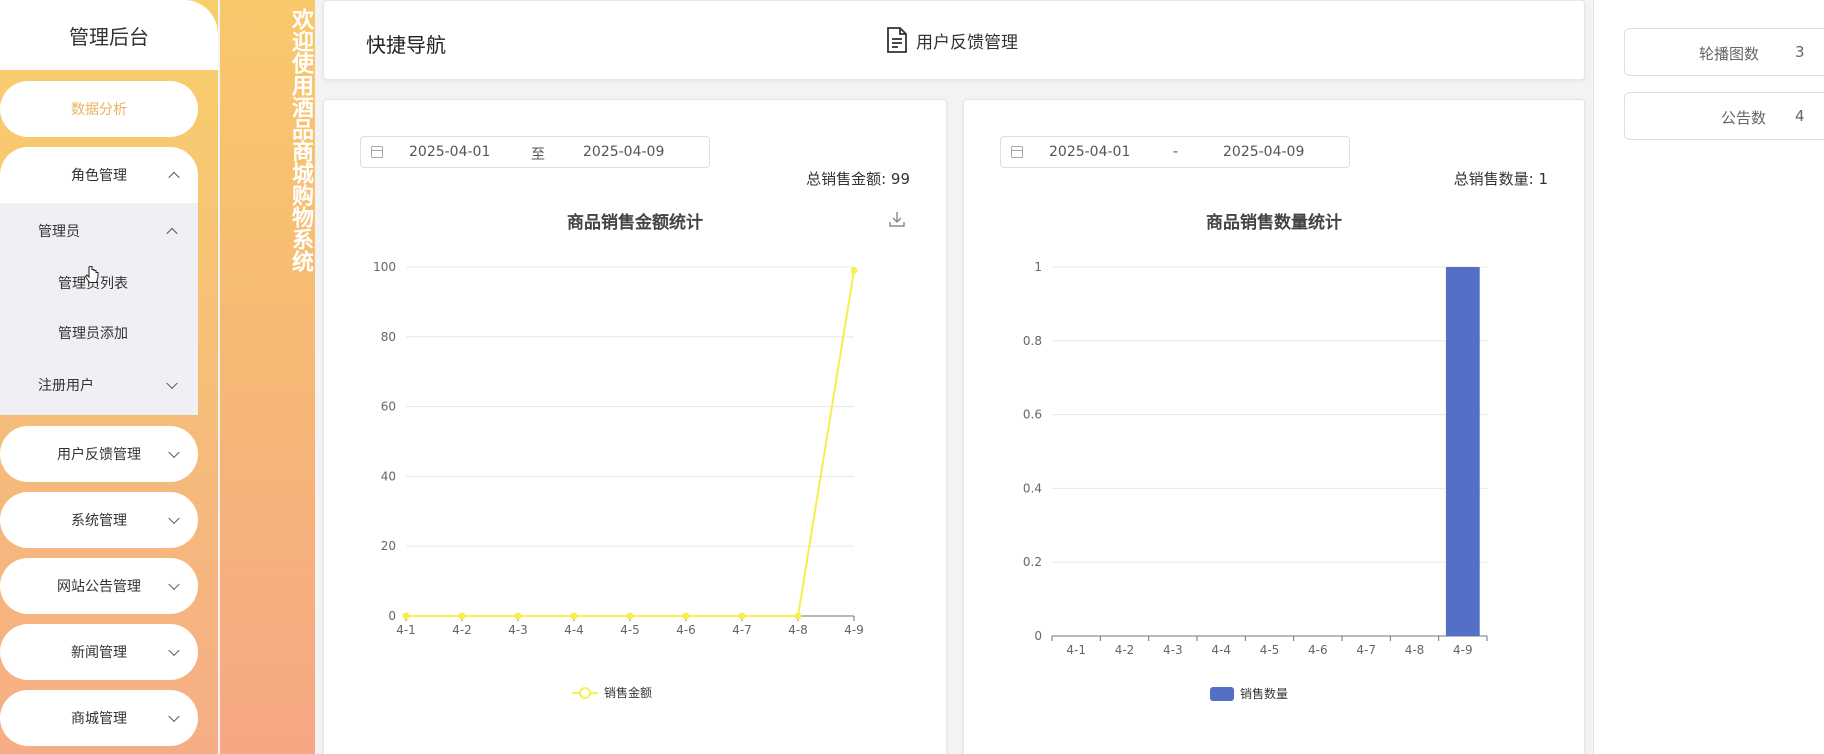  I want to click on sidebar-item-feedback: 用户反馈管理, so click(99, 454).